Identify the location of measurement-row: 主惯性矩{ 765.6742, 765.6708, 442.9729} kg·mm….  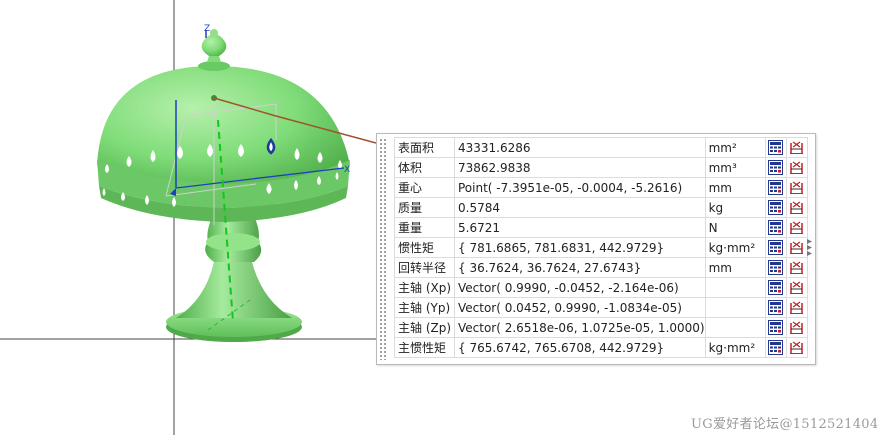
(601, 347).